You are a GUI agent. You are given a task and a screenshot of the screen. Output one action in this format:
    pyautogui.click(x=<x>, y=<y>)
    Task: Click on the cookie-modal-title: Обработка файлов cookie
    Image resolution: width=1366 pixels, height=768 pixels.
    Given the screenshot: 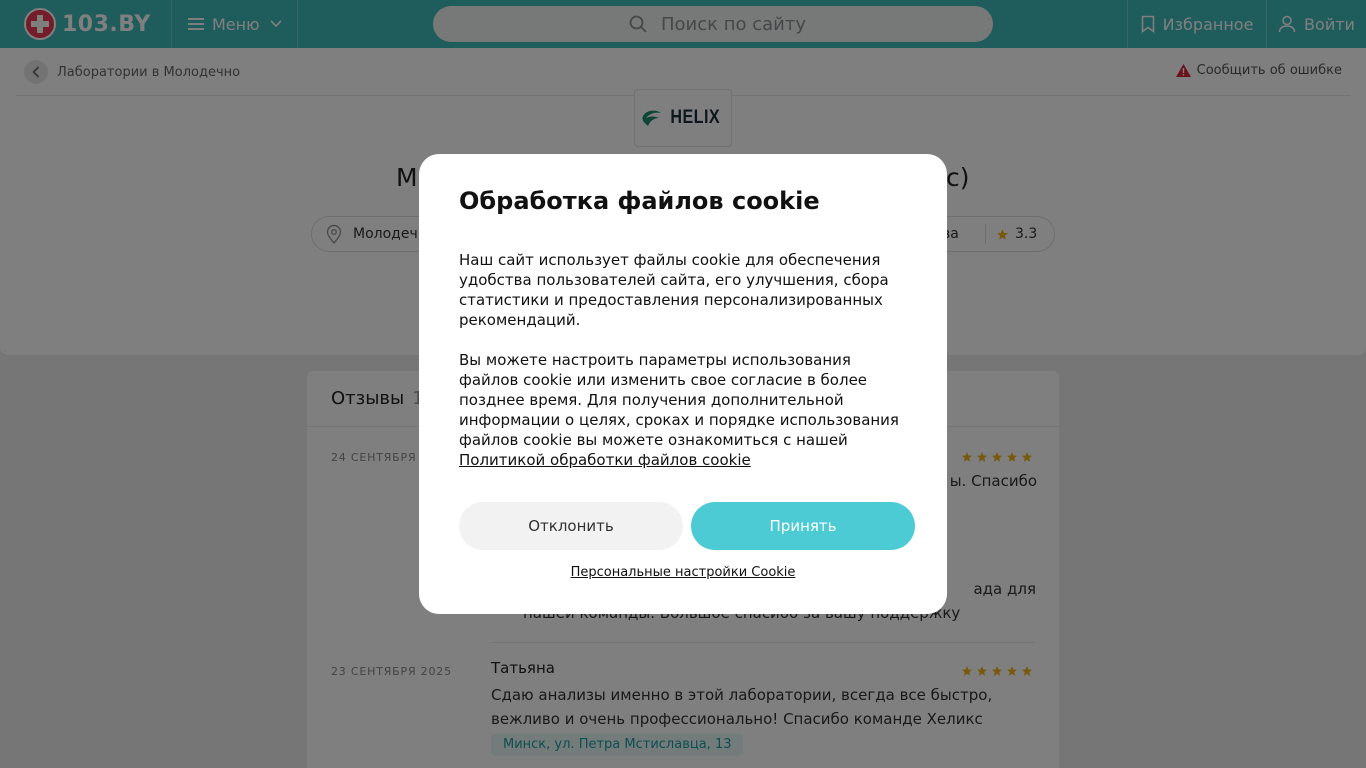 What is the action you would take?
    pyautogui.click(x=639, y=201)
    